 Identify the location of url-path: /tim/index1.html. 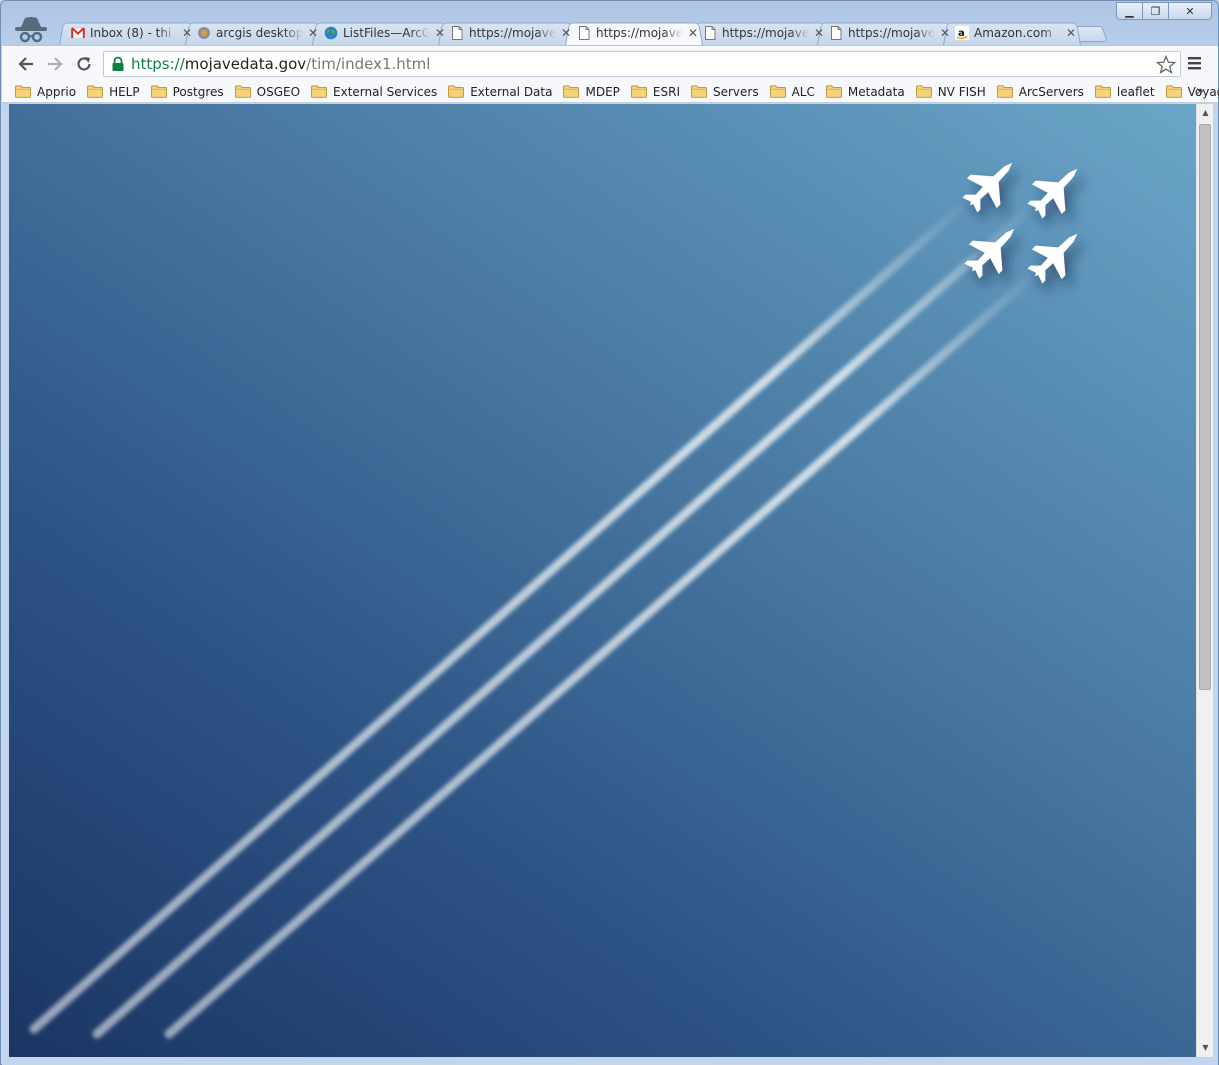
(368, 64).